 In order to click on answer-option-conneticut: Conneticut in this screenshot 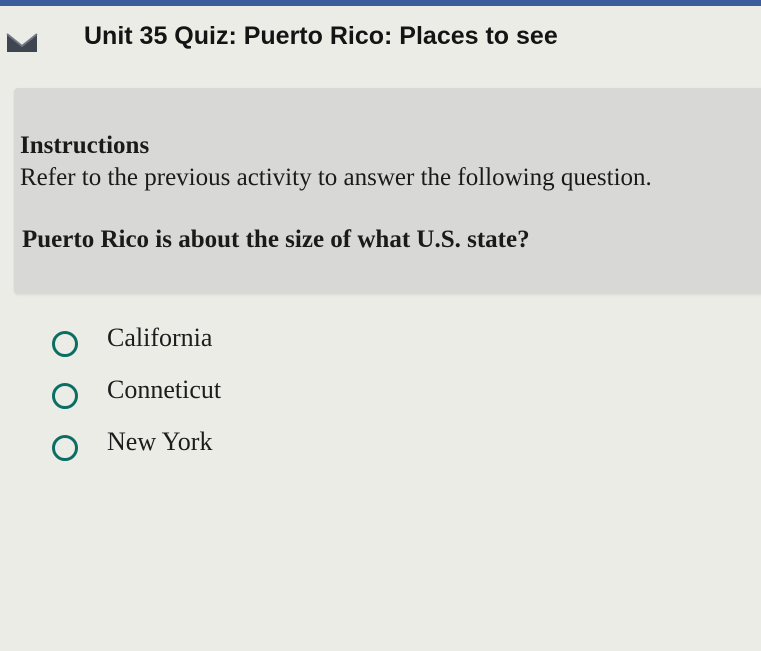, I will do `click(252, 400)`.